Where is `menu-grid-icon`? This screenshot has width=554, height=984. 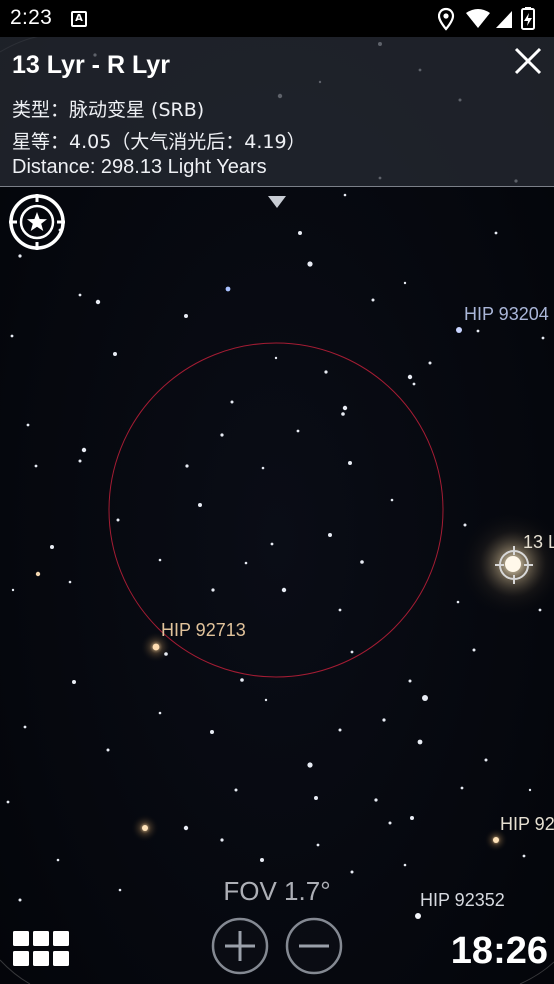
menu-grid-icon is located at coordinates (41, 949).